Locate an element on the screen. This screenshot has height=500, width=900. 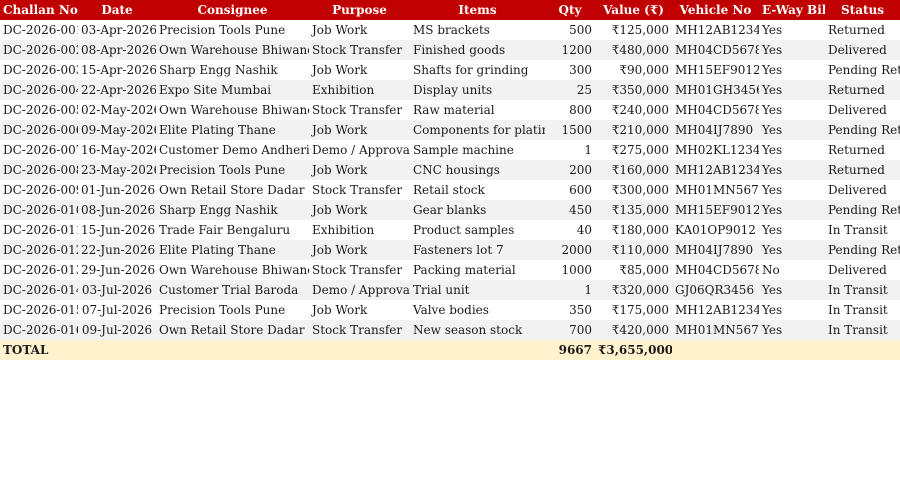
value-cell: ₹180,000 is located at coordinates (633, 230).